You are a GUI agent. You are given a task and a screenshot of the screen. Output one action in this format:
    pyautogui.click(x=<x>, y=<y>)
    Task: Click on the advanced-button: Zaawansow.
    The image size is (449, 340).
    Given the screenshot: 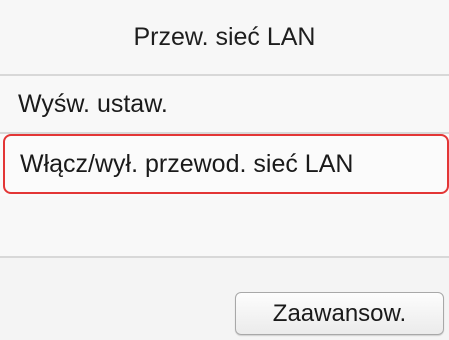 What is the action you would take?
    pyautogui.click(x=339, y=313)
    